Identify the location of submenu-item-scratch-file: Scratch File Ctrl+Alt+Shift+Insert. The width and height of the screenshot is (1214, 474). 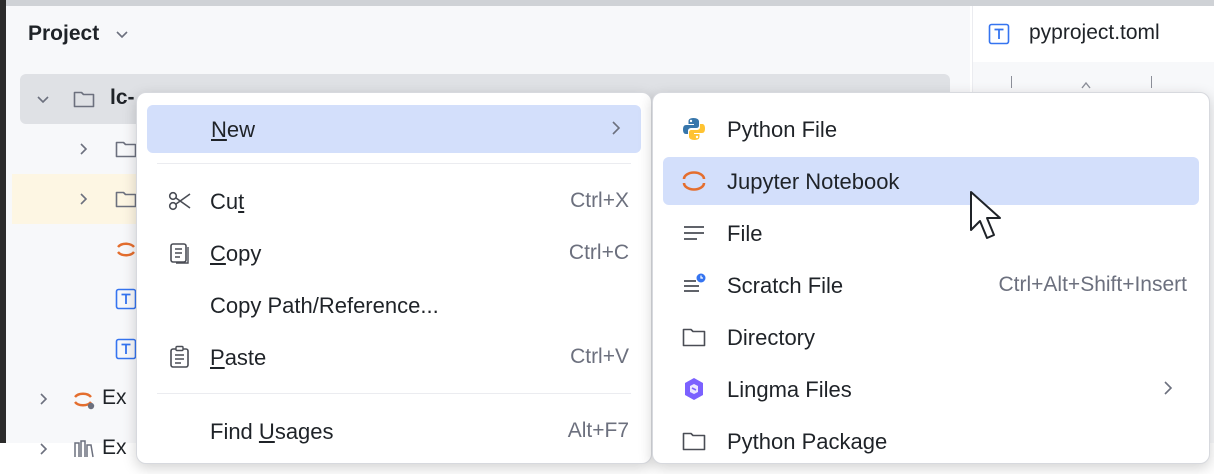
(931, 285).